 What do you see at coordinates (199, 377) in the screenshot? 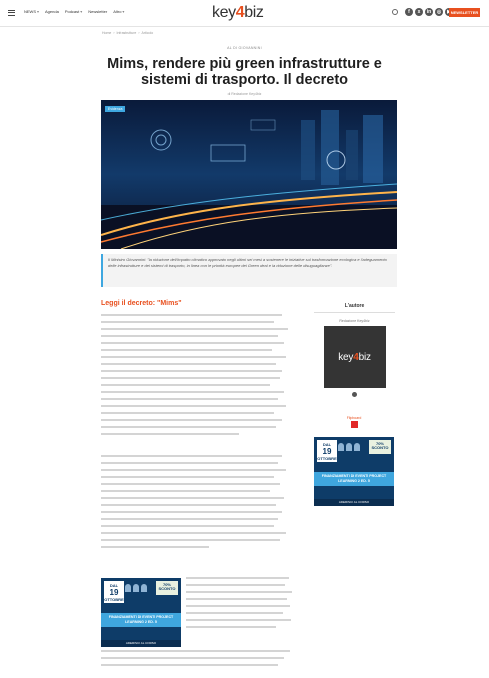
I see `article-body` at bounding box center [199, 377].